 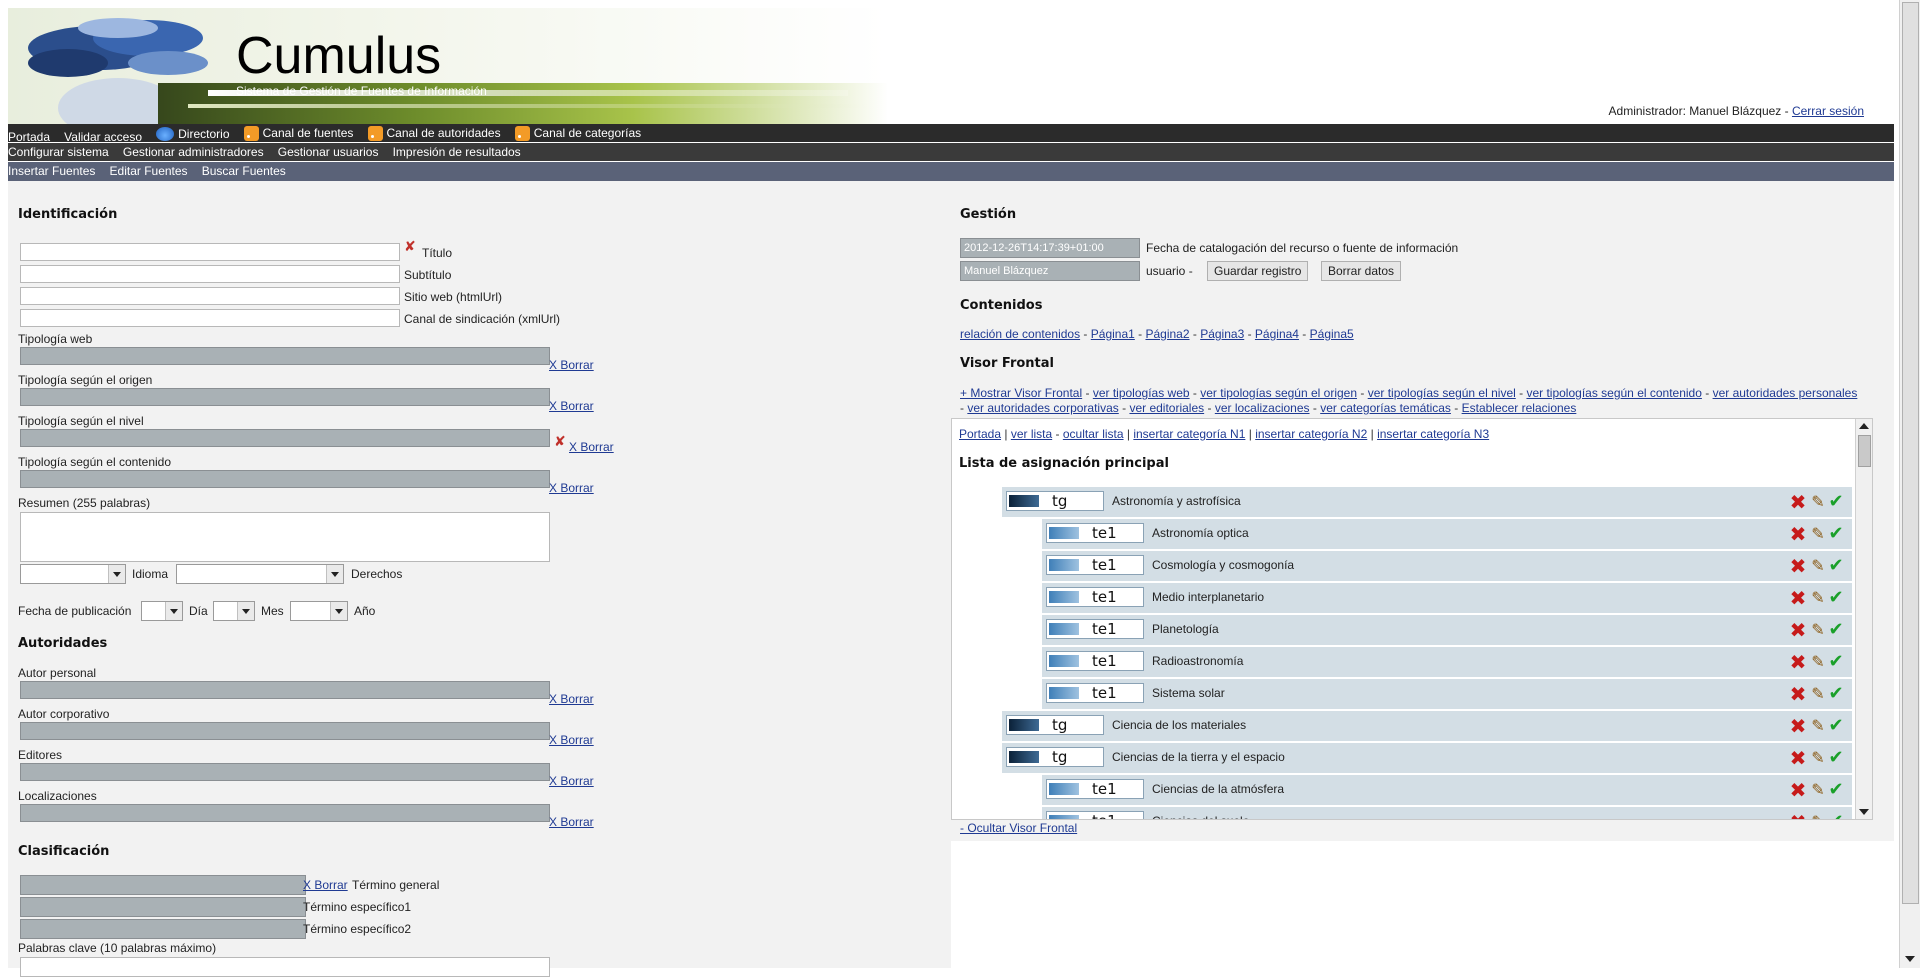 I want to click on ver-categorias-tematicas-link: ver categorías temáticas, so click(x=1385, y=408).